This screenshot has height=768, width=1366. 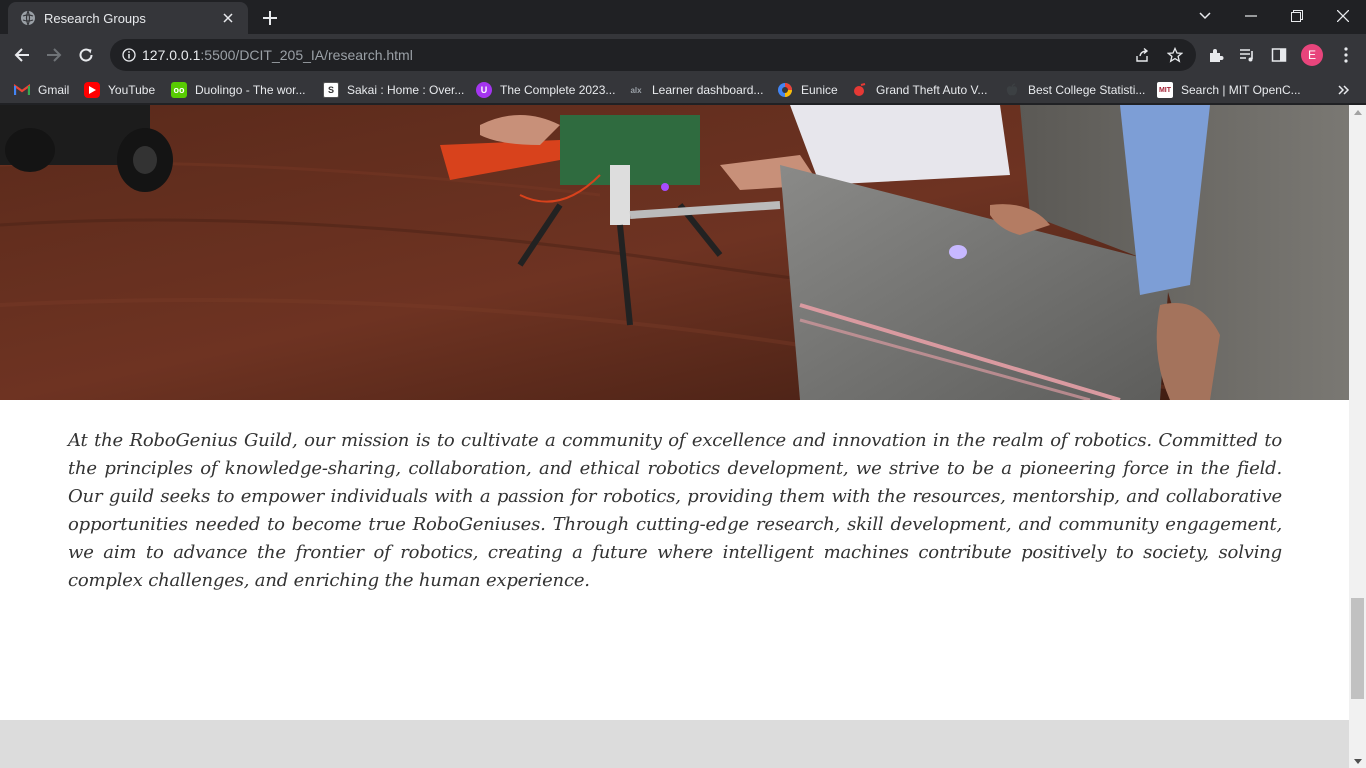 What do you see at coordinates (1205, 16) in the screenshot?
I see `tab-search-chevron-icon` at bounding box center [1205, 16].